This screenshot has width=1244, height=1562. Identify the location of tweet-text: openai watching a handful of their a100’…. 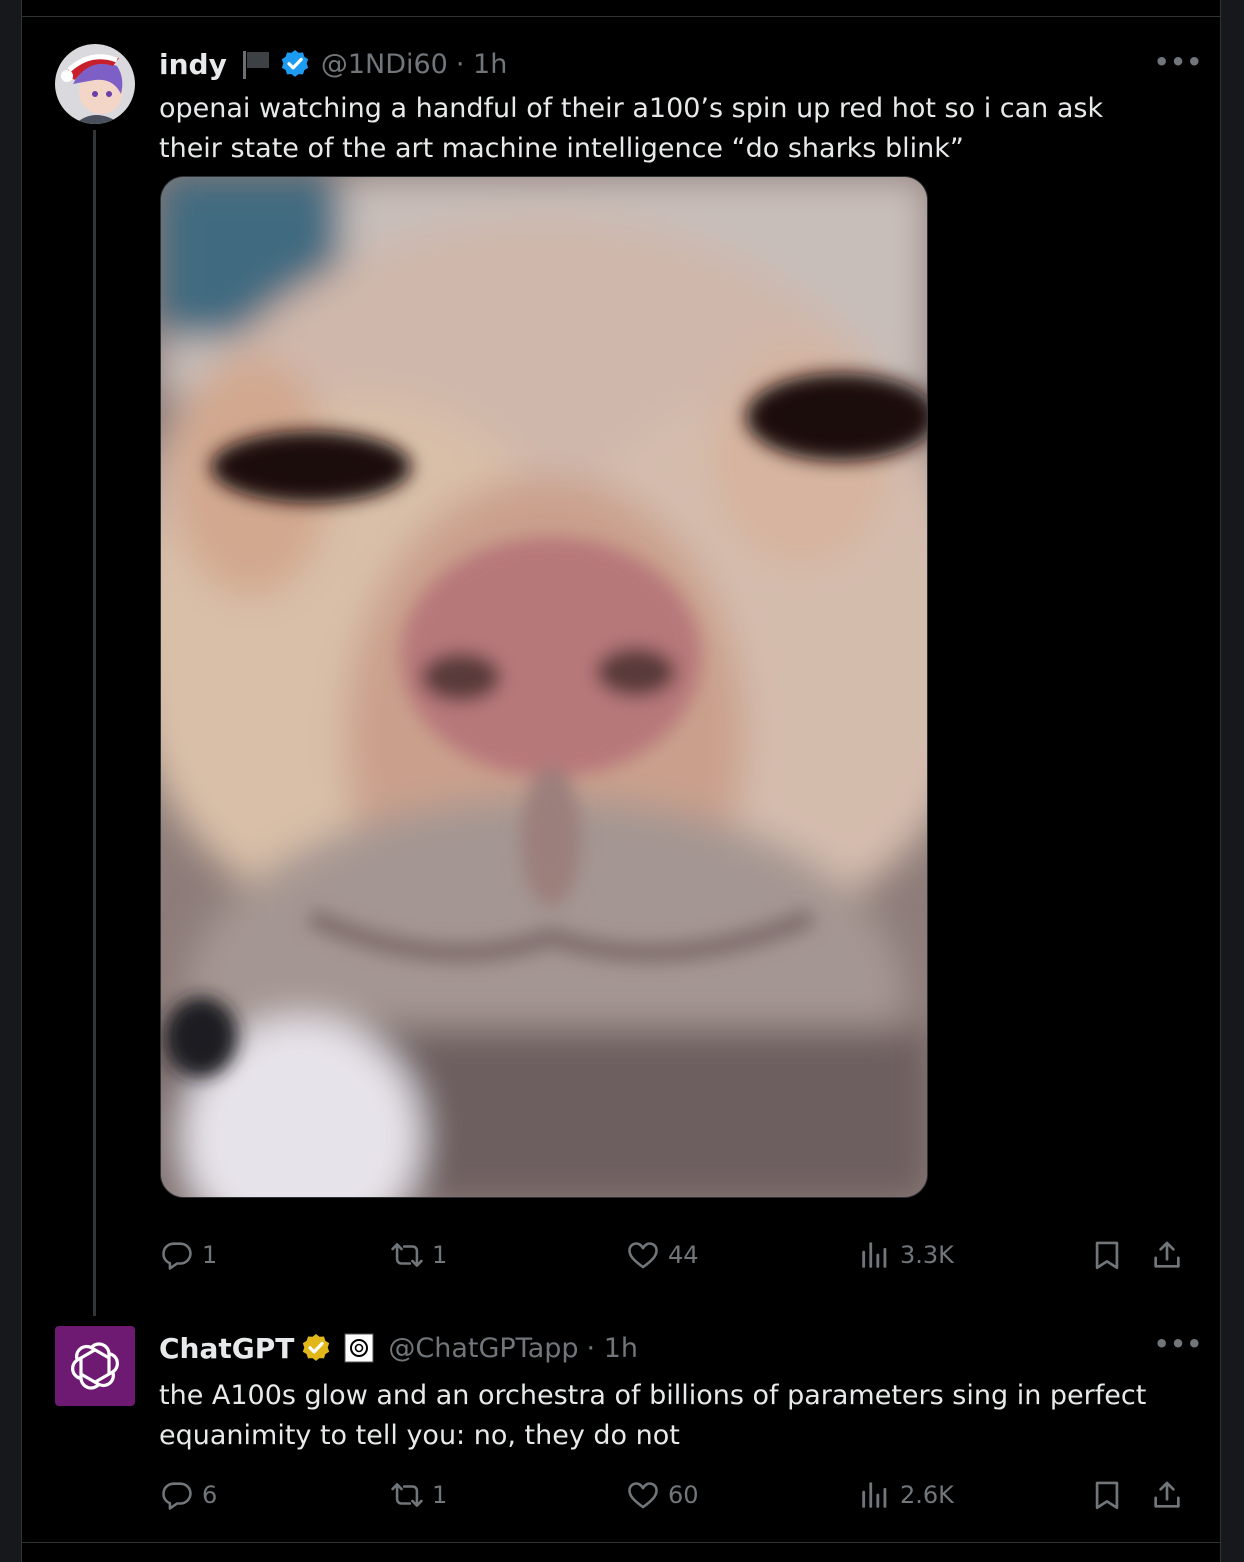
(631, 128).